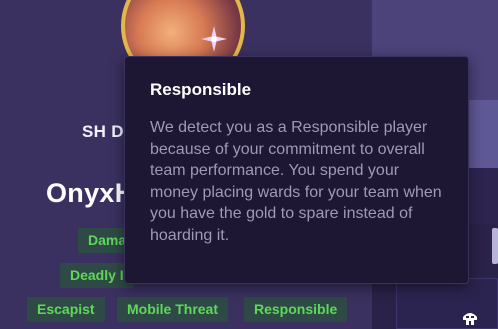  Describe the element at coordinates (173, 309) in the screenshot. I see `tag-mobile-threat: Mobile Threat` at that location.